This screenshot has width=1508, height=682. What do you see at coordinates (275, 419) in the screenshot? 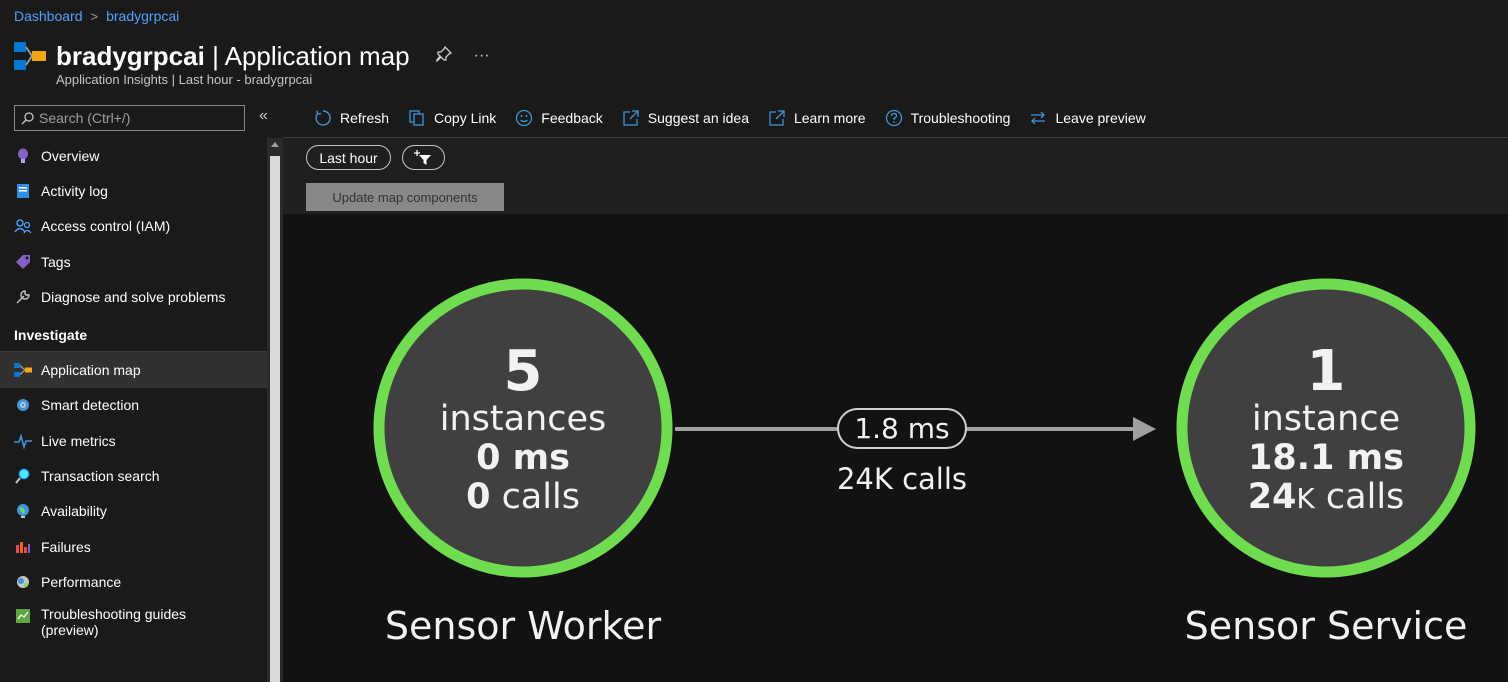
I see `scrollbar-thumb` at bounding box center [275, 419].